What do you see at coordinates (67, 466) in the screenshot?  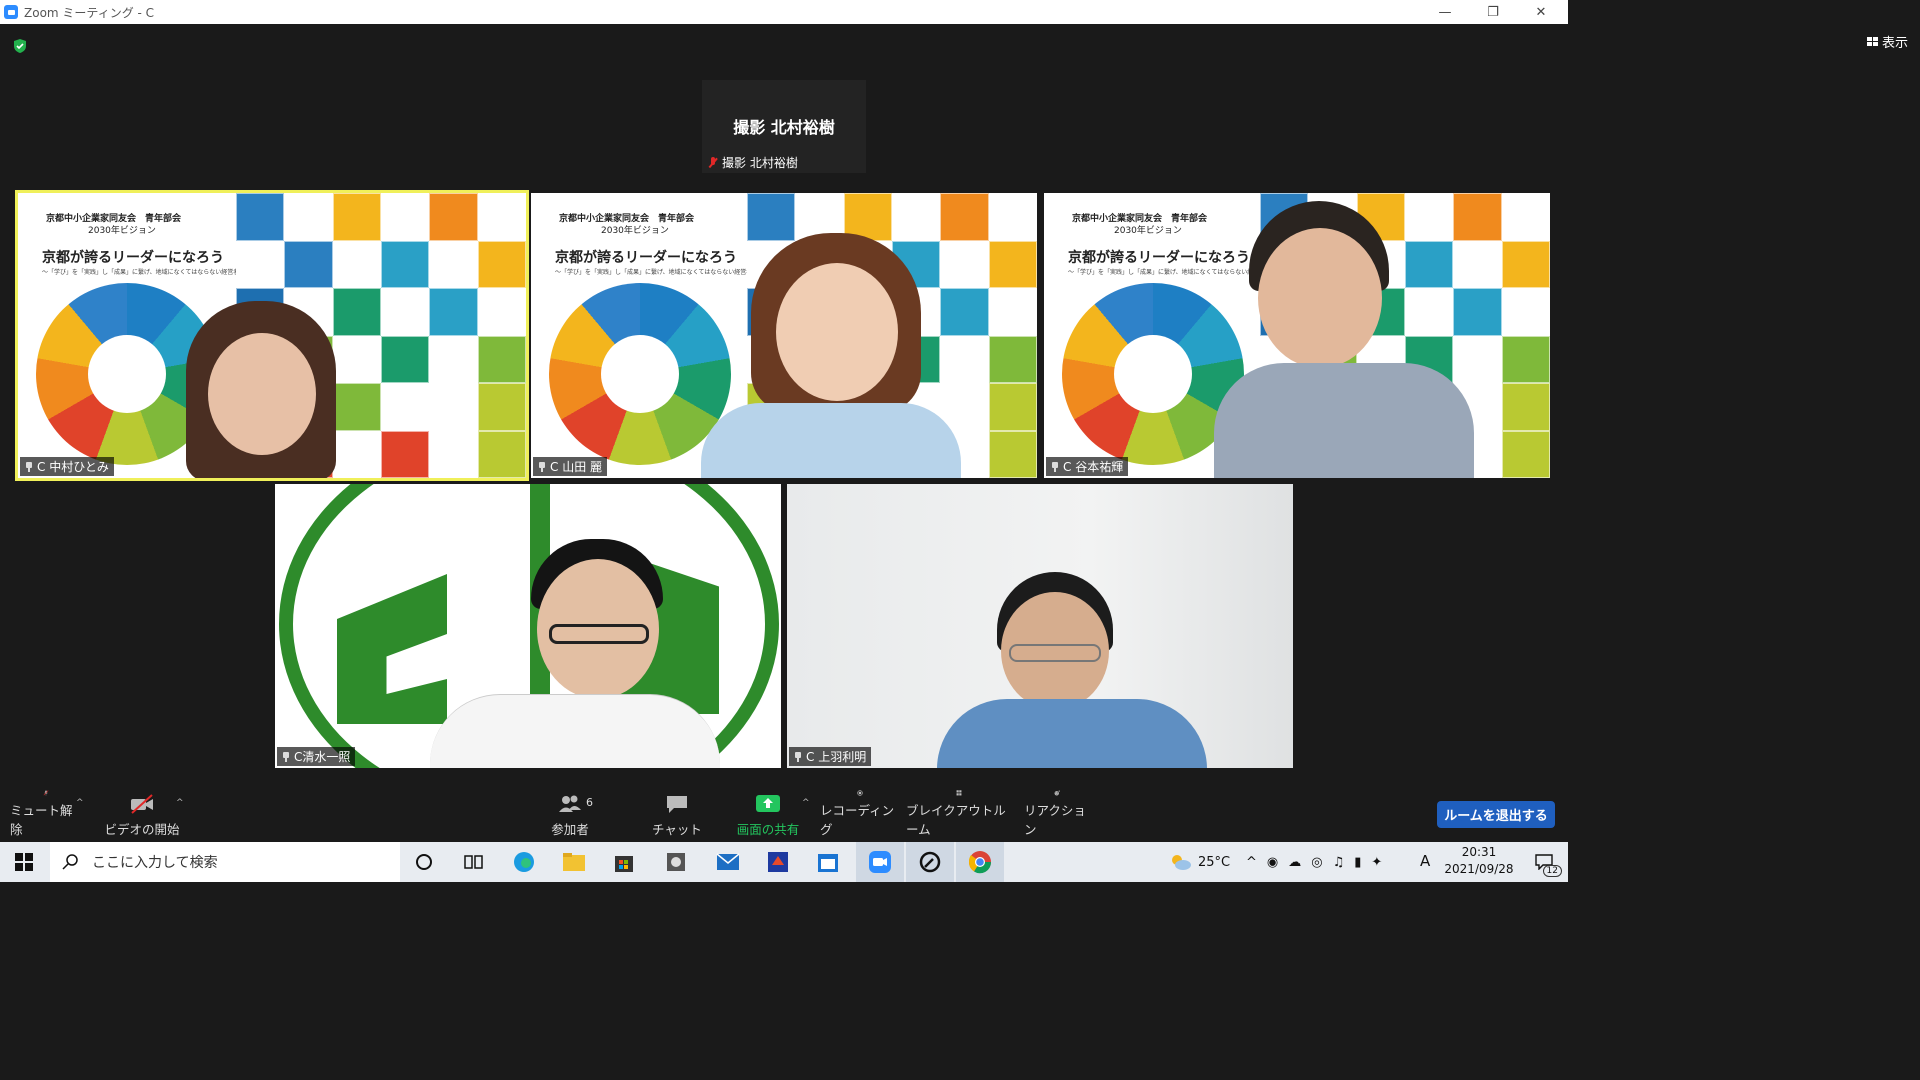 I see `participant-name-label: C 中村ひとみ` at bounding box center [67, 466].